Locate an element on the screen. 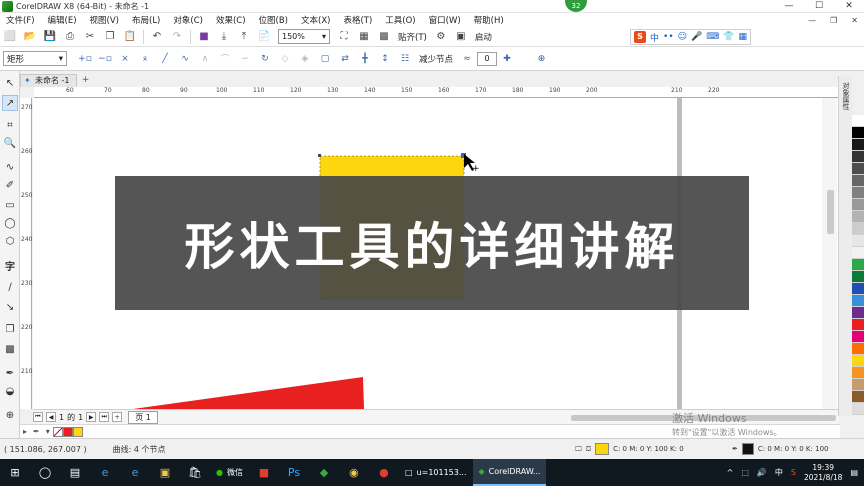 This screenshot has height=486, width=864. menu-bitmaps: 位图(B) is located at coordinates (274, 20).